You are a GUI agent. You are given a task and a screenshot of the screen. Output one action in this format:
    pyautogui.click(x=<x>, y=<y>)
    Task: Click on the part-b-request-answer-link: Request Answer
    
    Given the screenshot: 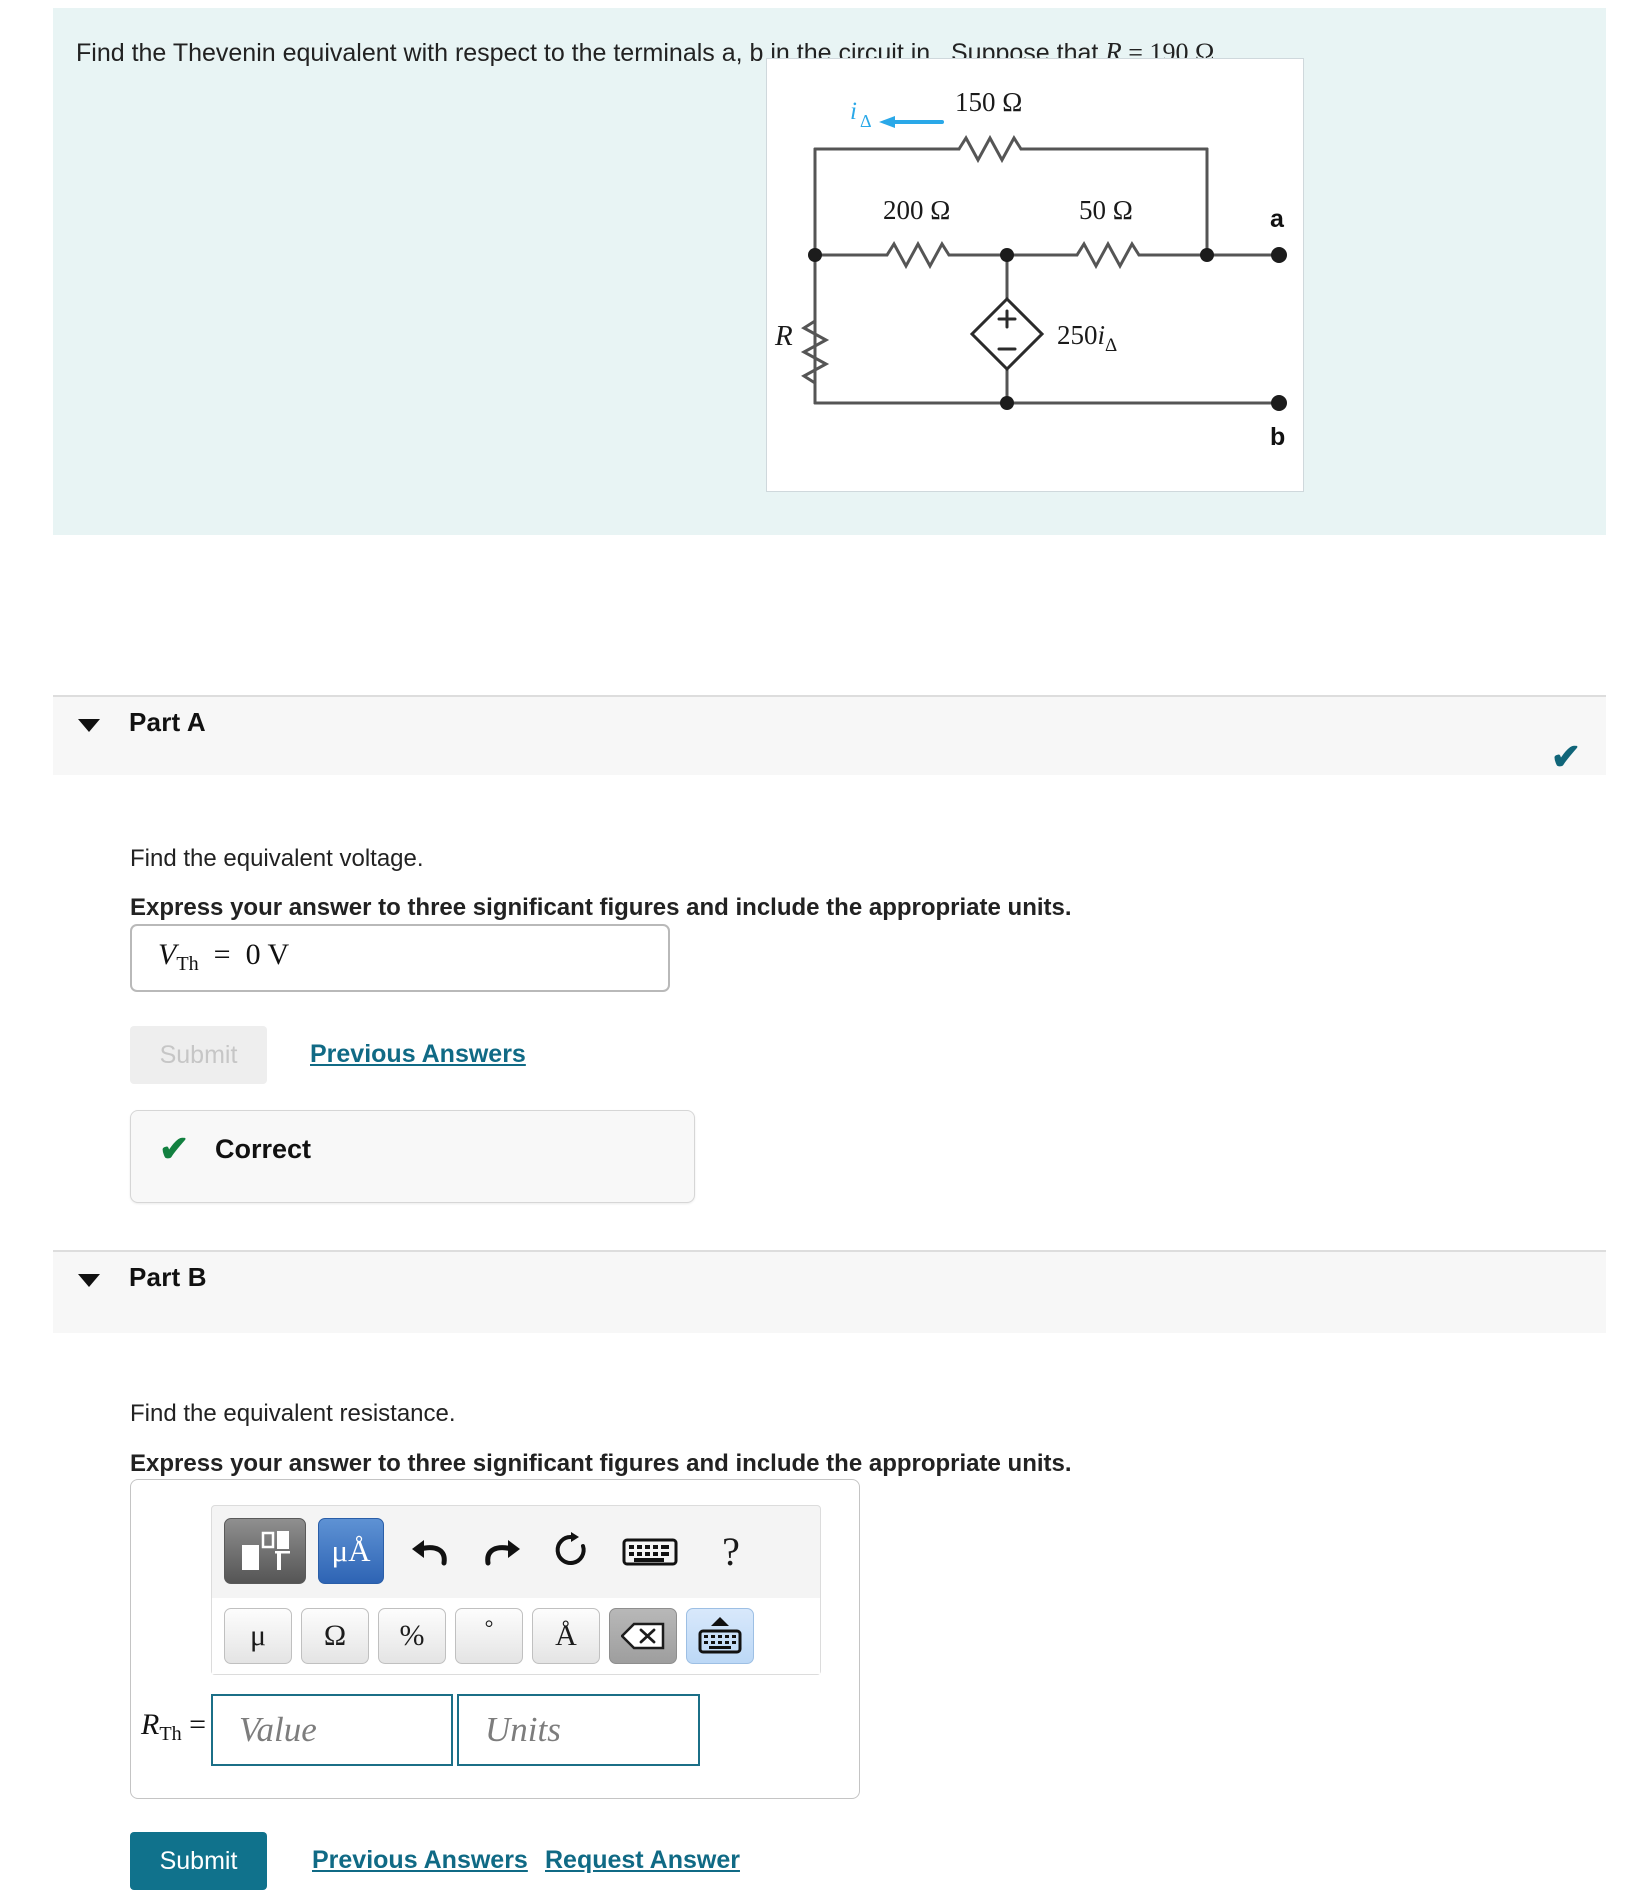 What is the action you would take?
    pyautogui.click(x=642, y=1860)
    